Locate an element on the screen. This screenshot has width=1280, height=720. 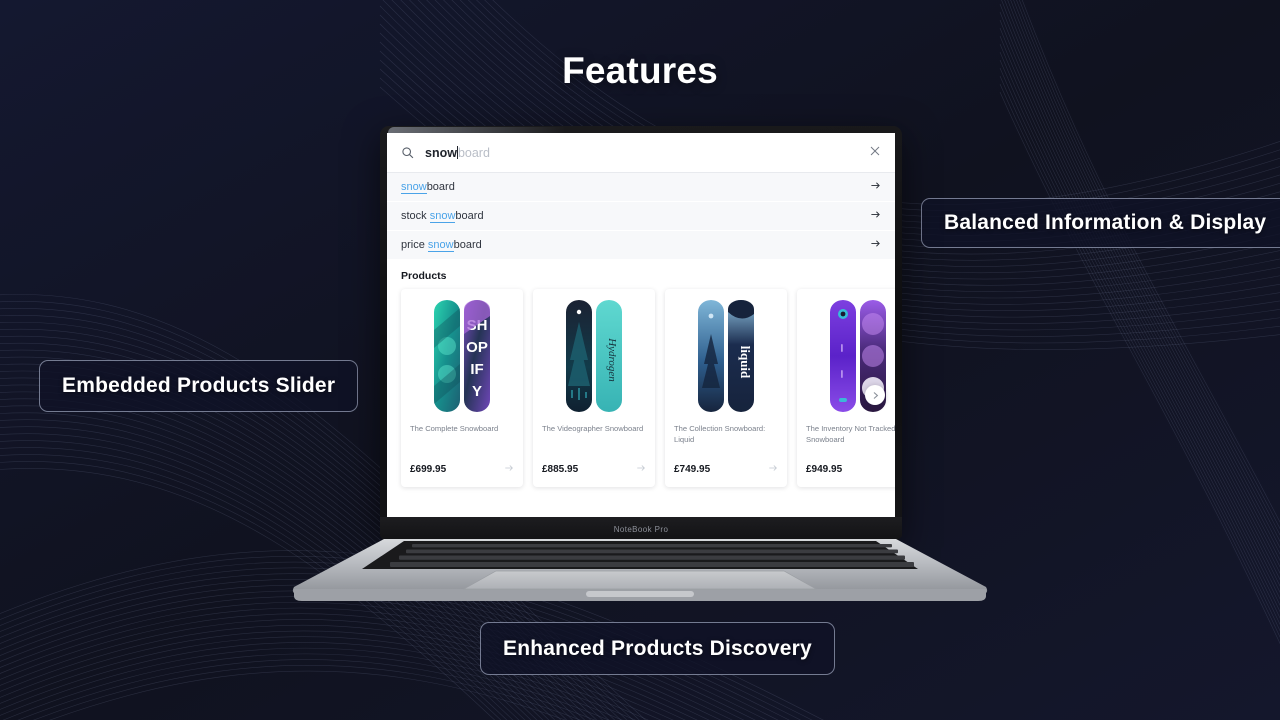
search-icon is located at coordinates (408, 153).